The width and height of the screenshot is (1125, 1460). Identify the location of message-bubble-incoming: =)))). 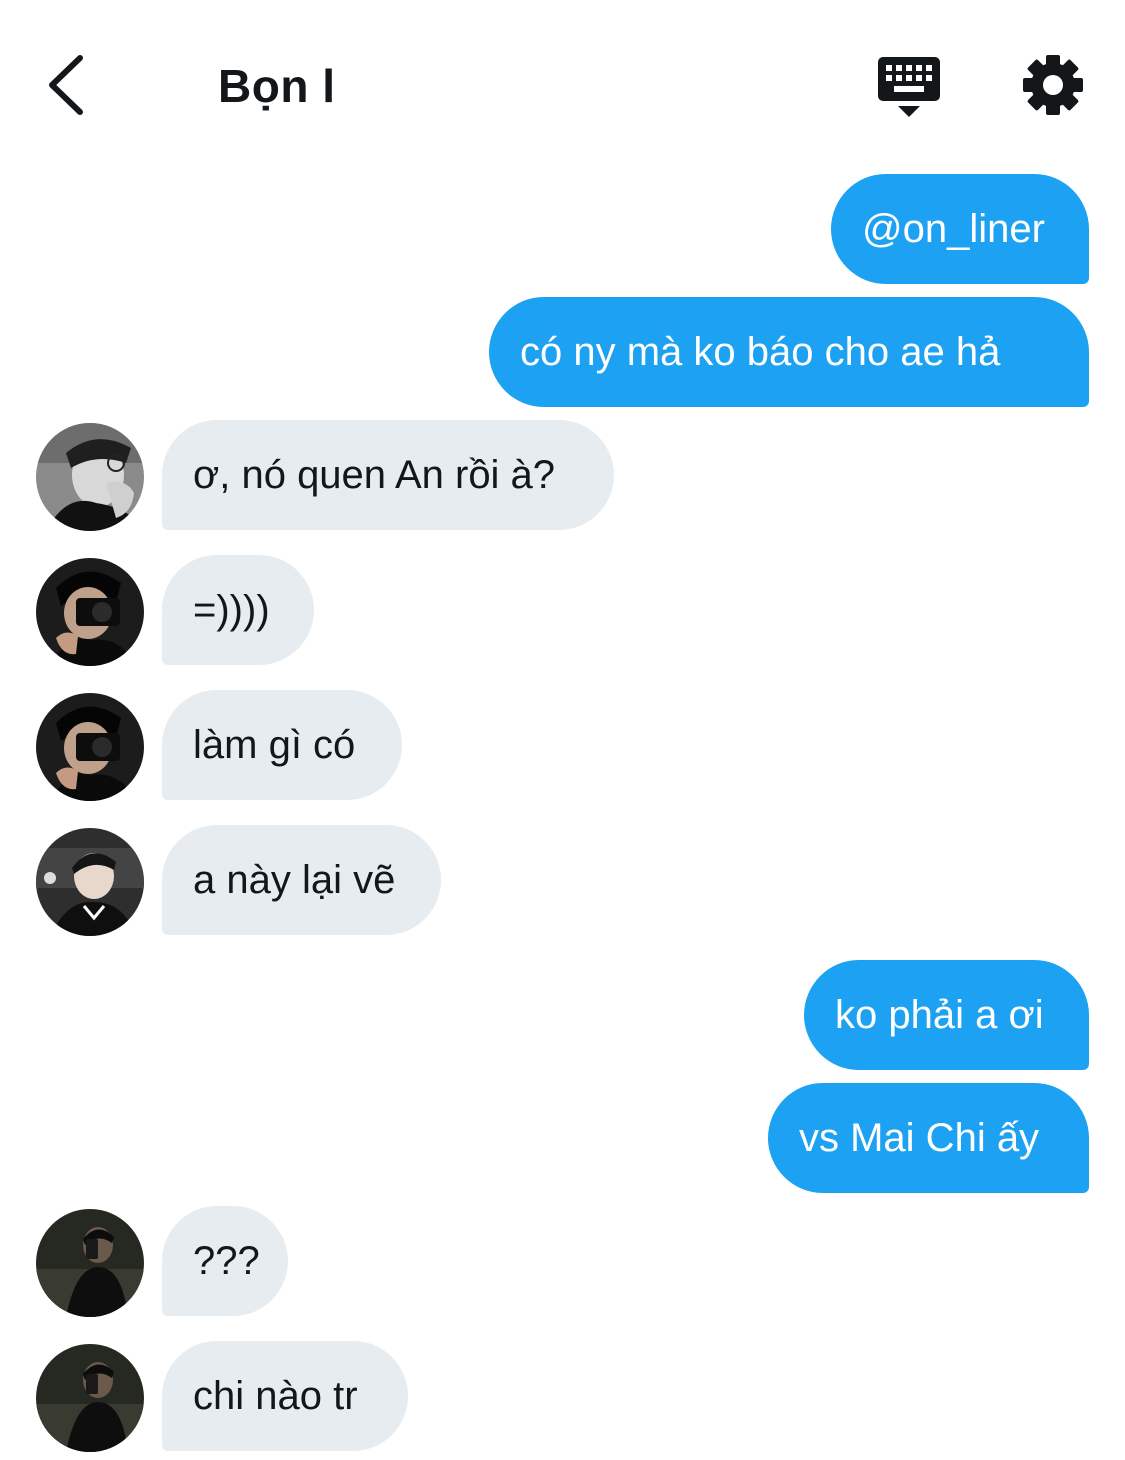
(238, 610).